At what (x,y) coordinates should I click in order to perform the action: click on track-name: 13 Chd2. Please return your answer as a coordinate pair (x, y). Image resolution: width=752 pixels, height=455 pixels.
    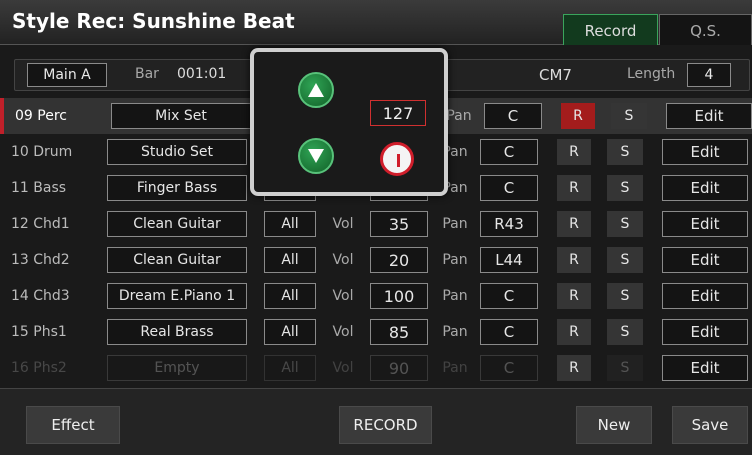
    Looking at the image, I should click on (40, 260).